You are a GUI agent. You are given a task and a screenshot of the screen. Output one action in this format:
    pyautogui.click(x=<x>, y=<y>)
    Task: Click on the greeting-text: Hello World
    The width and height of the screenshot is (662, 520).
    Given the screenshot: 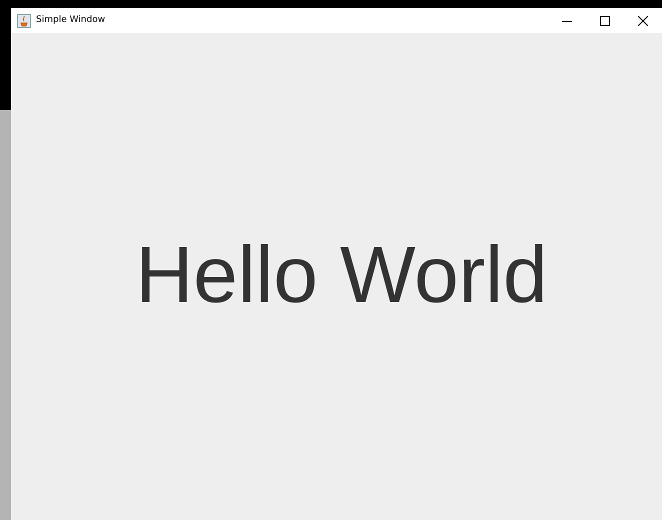 What is the action you would take?
    pyautogui.click(x=341, y=276)
    